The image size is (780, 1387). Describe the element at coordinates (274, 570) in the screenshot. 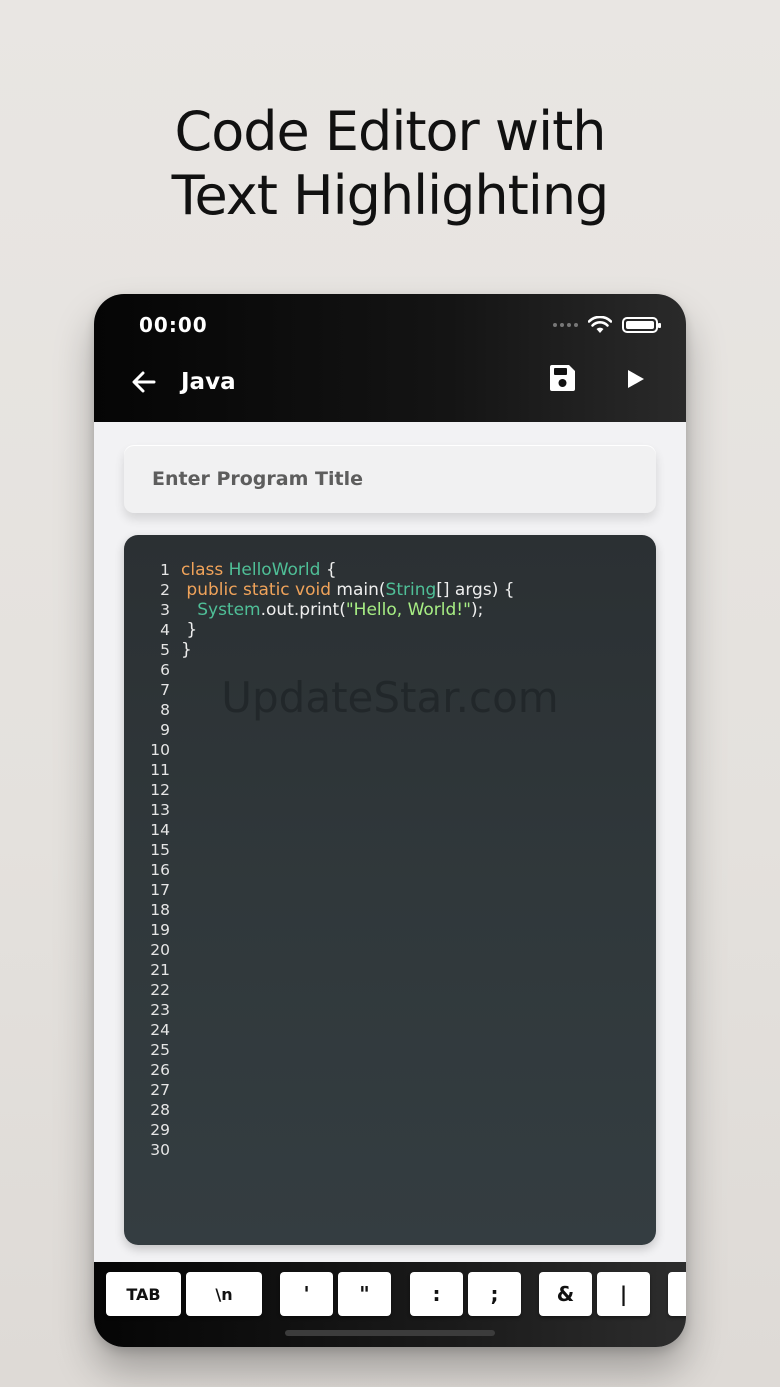

I see `code-token: HelloWorld` at that location.